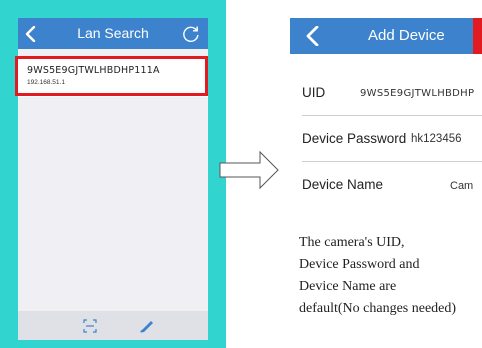 Image resolution: width=482 pixels, height=348 pixels. What do you see at coordinates (146, 328) in the screenshot?
I see `edit-icon` at bounding box center [146, 328].